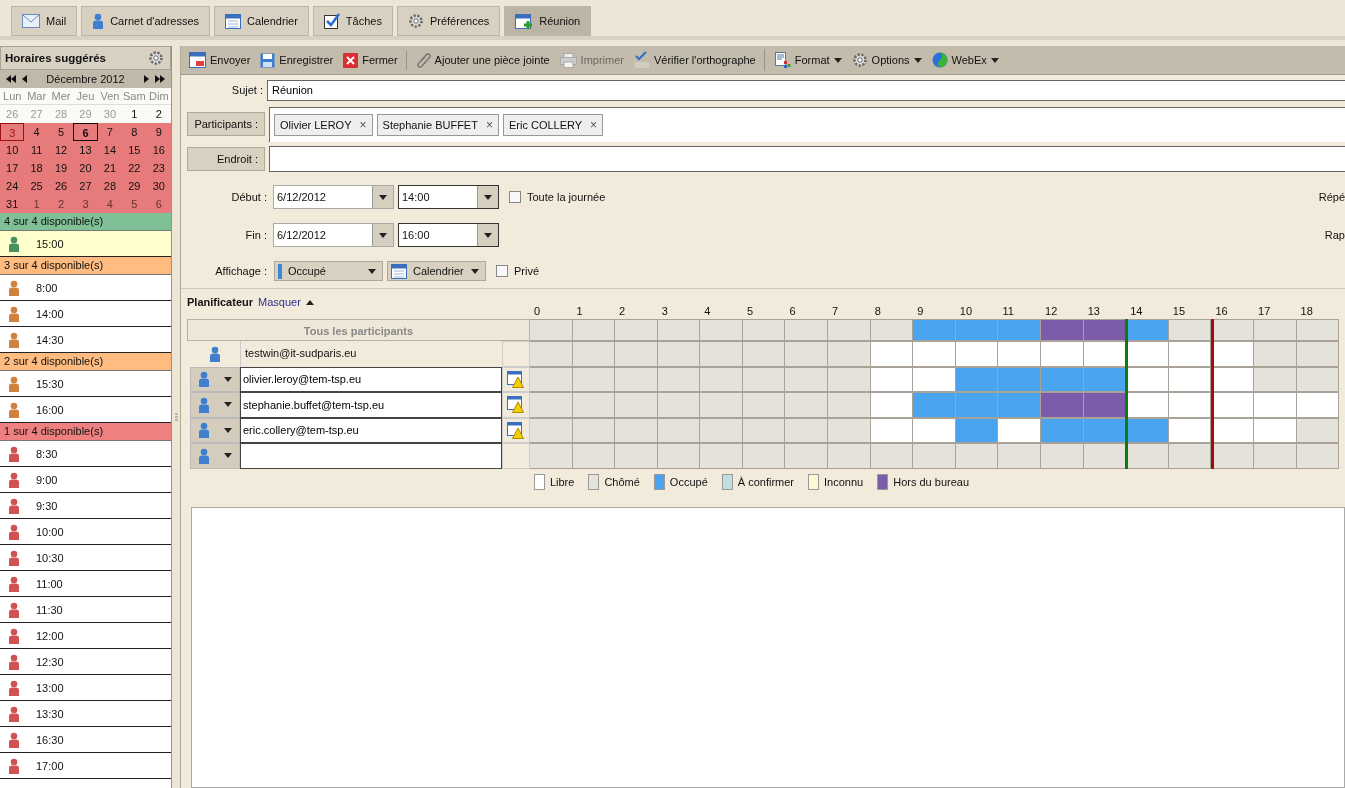 The height and width of the screenshot is (788, 1345). I want to click on toolbar-button: Enregistrer, so click(297, 60).